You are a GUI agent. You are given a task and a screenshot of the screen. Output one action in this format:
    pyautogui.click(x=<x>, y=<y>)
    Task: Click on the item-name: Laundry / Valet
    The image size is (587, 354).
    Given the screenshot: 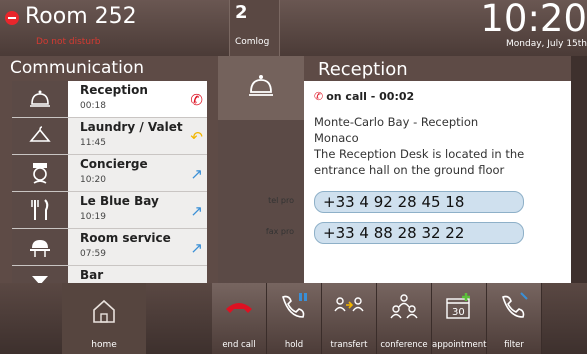 What is the action you would take?
    pyautogui.click(x=131, y=127)
    